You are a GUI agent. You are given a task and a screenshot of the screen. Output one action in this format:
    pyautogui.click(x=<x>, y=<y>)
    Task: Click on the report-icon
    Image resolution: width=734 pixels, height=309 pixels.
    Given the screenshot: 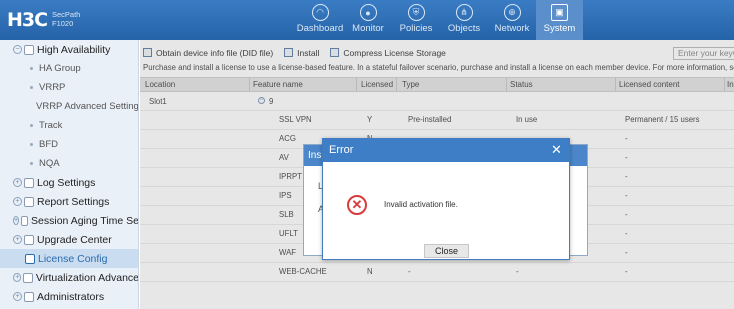 What is the action you would take?
    pyautogui.click(x=29, y=201)
    